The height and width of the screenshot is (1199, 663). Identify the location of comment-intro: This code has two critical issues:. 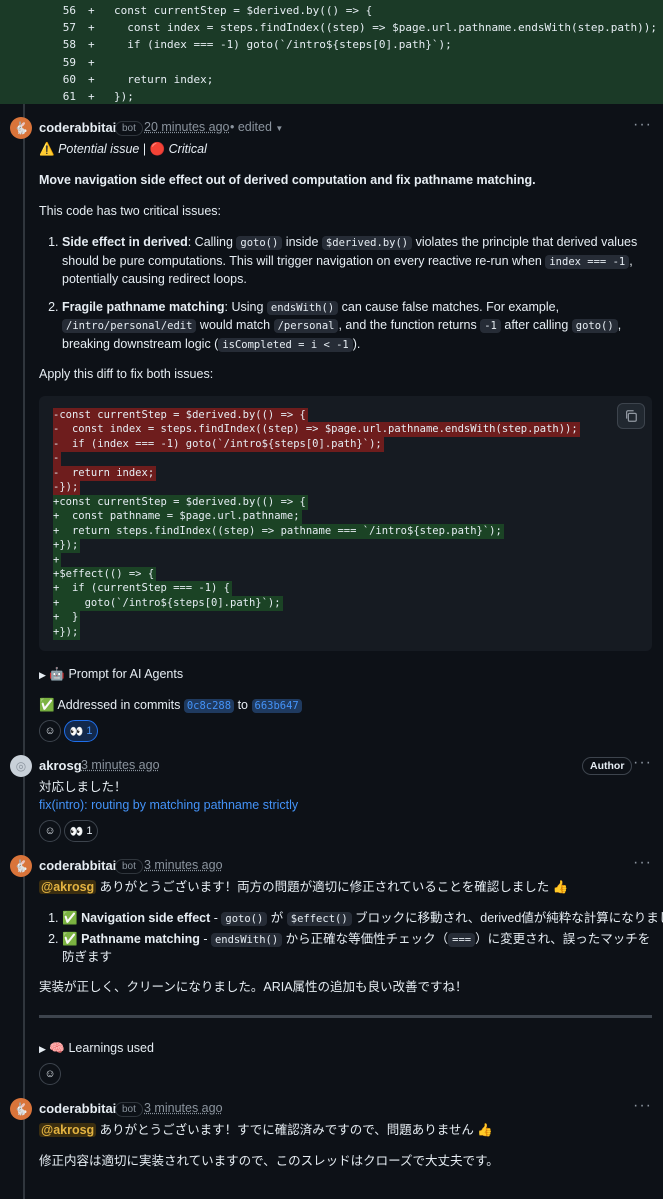
(130, 211).